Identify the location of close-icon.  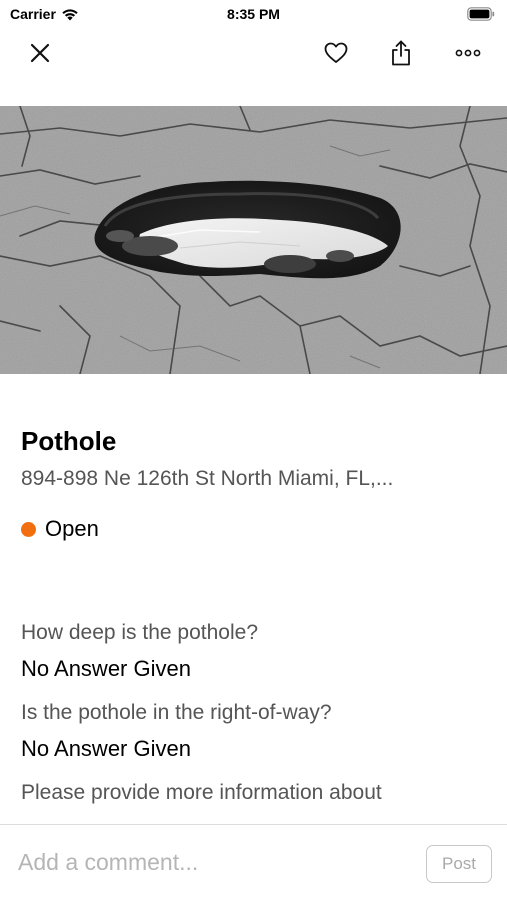
(40, 53).